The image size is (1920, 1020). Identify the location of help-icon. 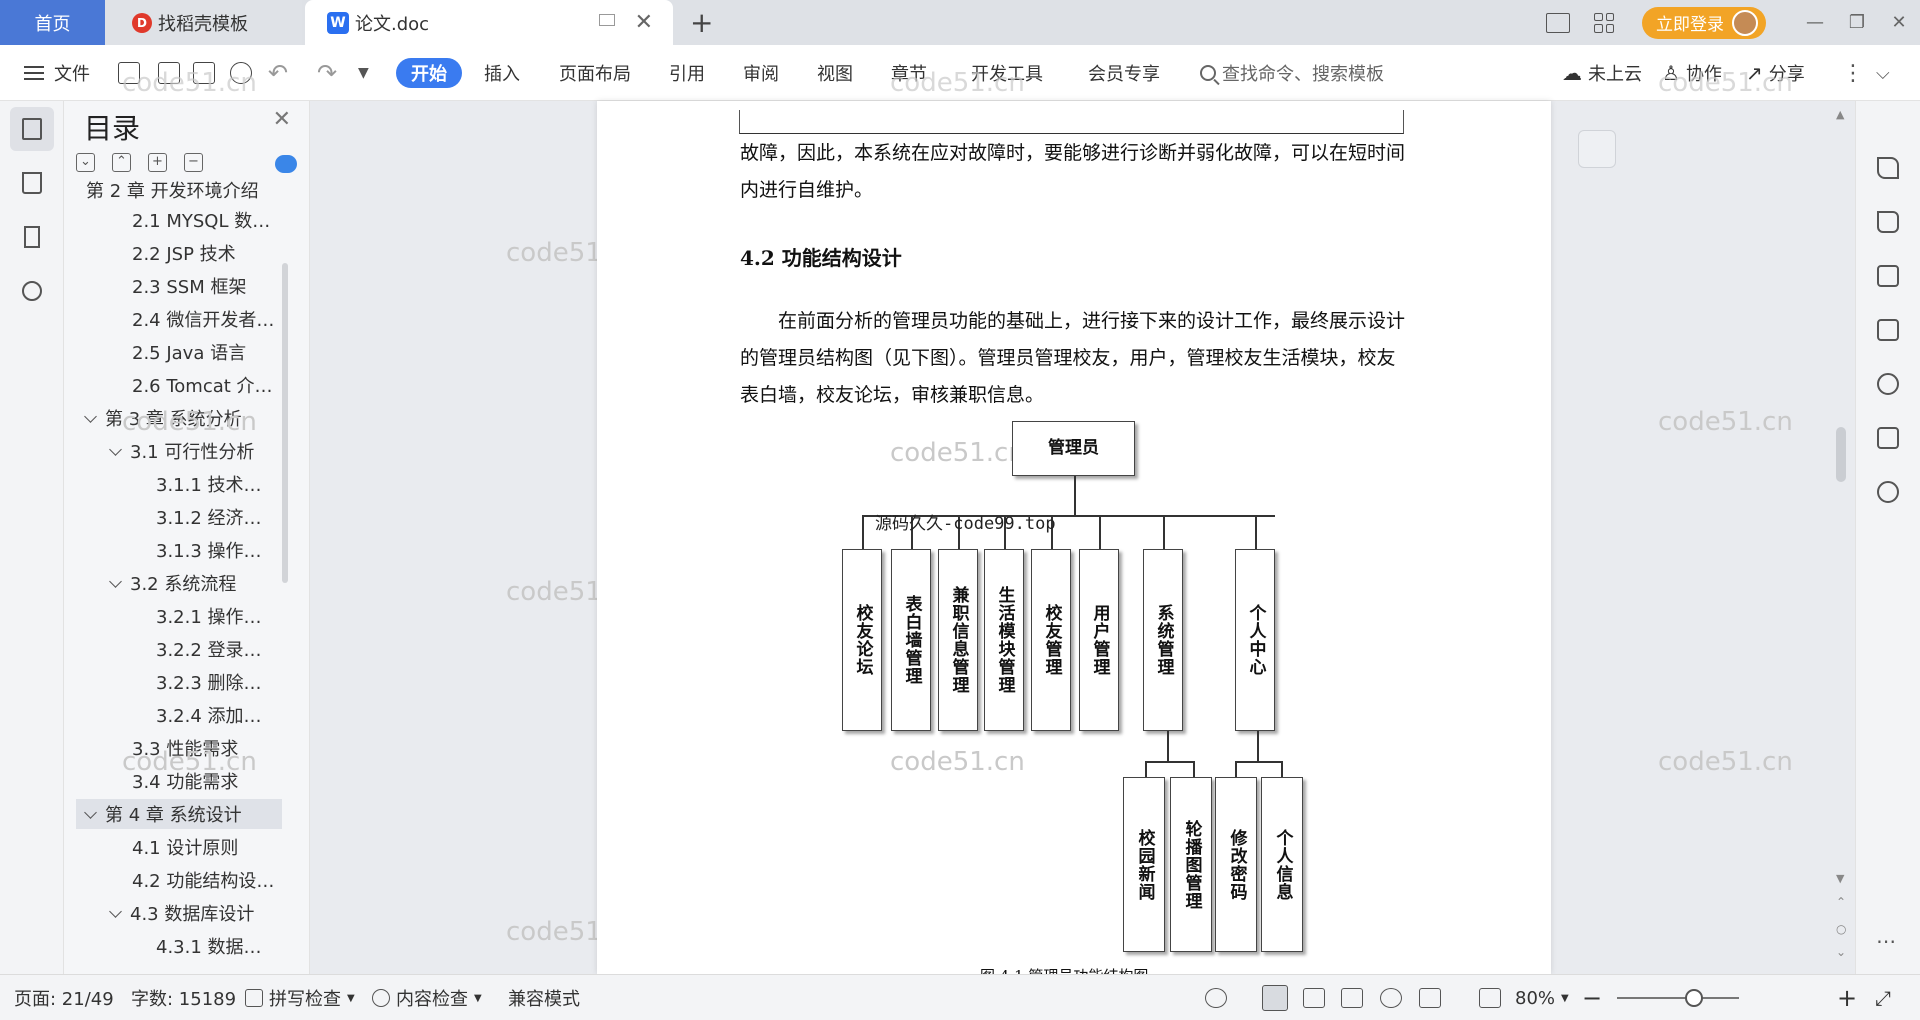
(1888, 492).